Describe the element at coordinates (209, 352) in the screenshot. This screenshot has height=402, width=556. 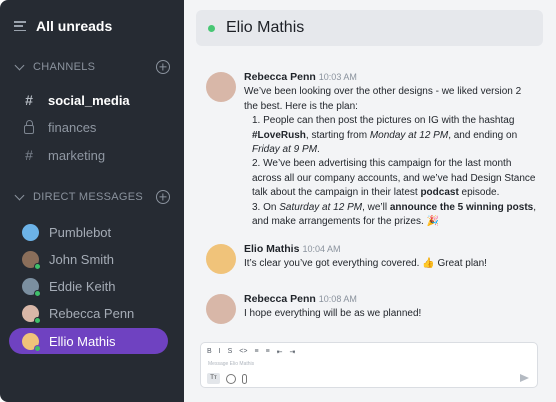
I see `bold-button: B` at that location.